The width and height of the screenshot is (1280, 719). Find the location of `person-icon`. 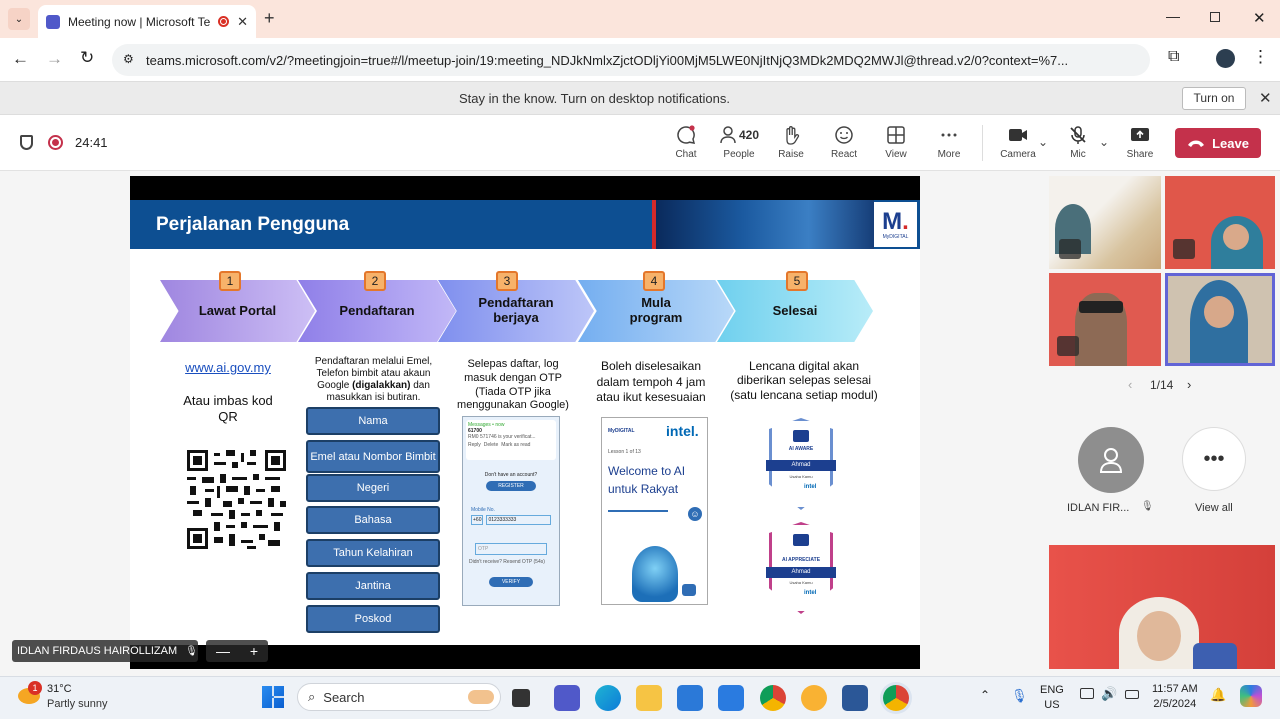

person-icon is located at coordinates (1111, 460).